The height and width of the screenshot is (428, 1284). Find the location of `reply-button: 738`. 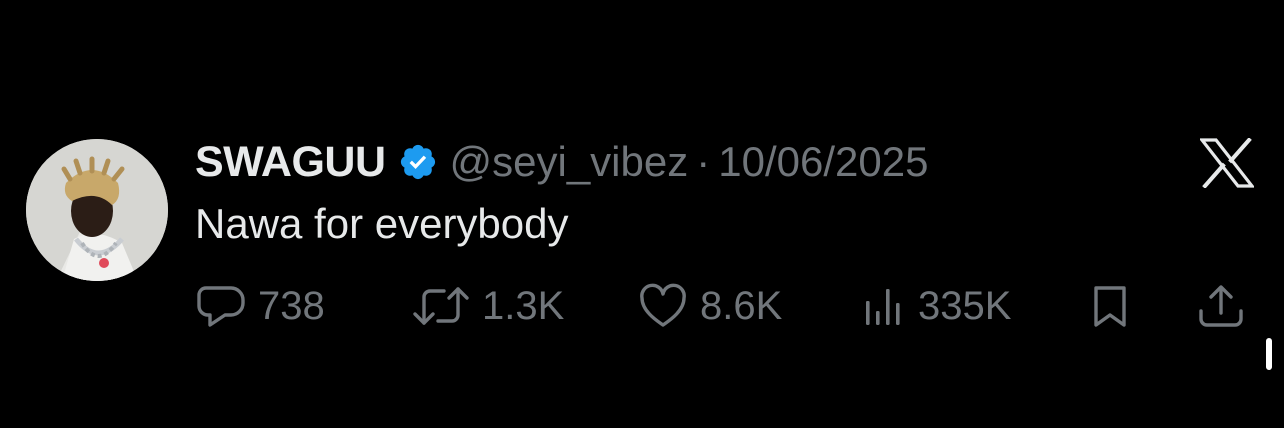

reply-button: 738 is located at coordinates (260, 306).